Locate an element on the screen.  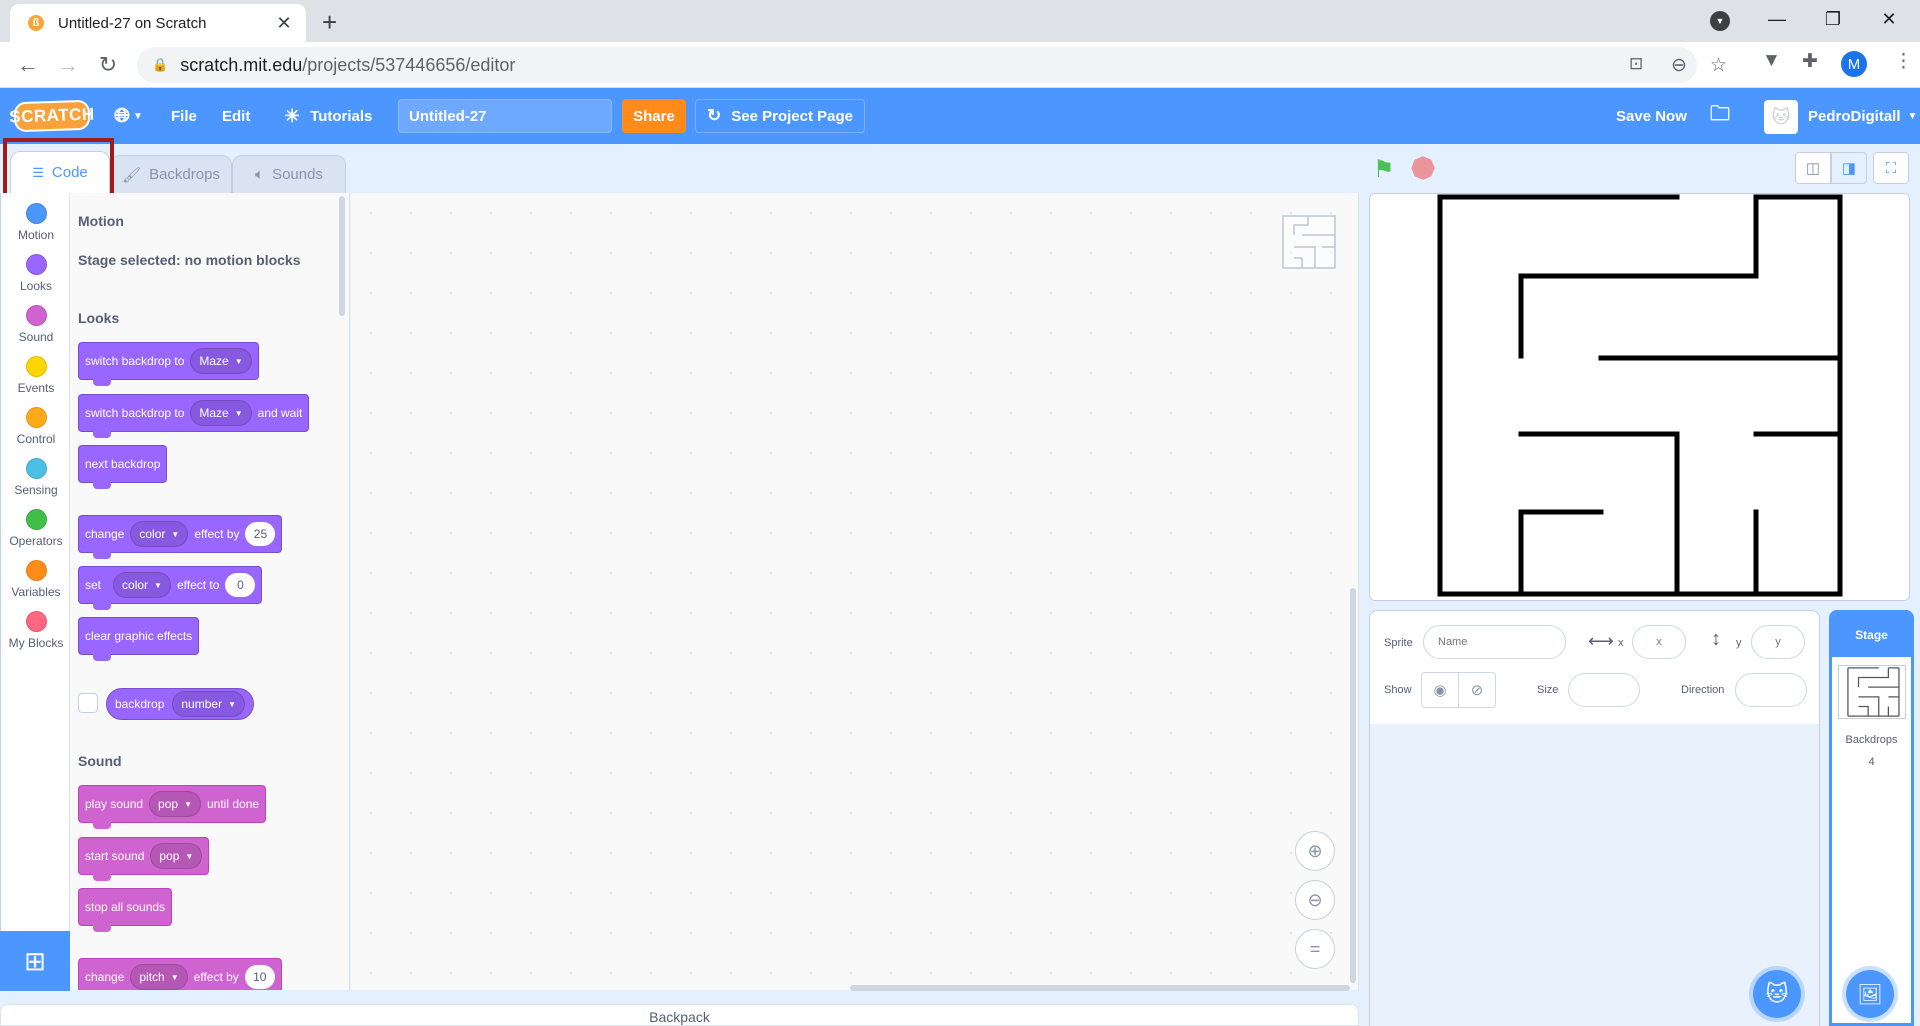
edit-menu: Edit is located at coordinates (236, 116).